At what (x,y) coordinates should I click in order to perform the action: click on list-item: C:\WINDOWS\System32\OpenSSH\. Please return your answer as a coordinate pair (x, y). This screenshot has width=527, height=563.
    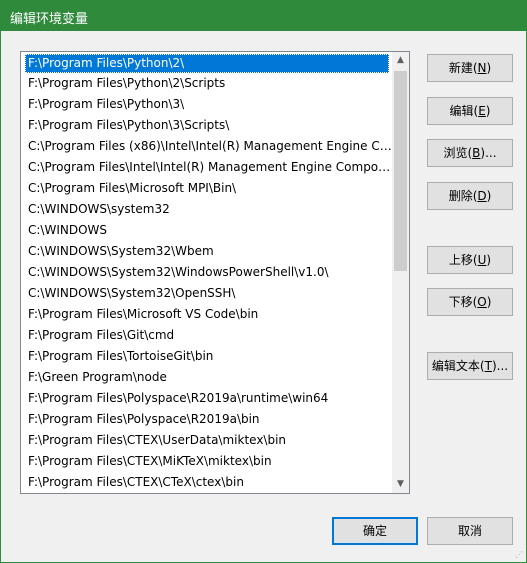
    Looking at the image, I should click on (207, 293).